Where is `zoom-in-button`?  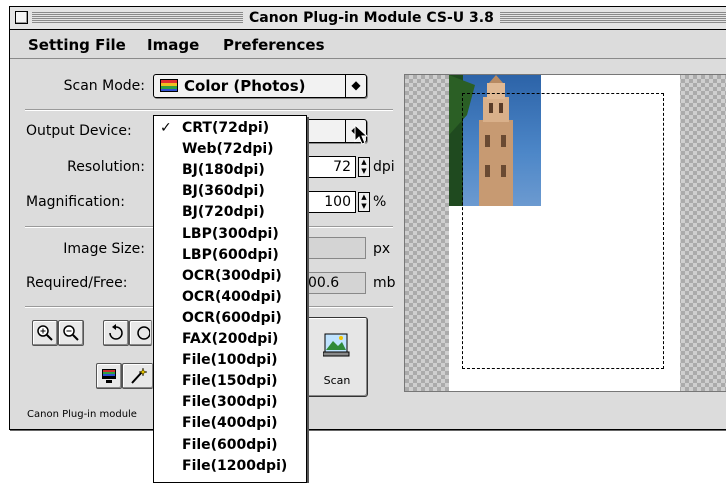 zoom-in-button is located at coordinates (45, 333).